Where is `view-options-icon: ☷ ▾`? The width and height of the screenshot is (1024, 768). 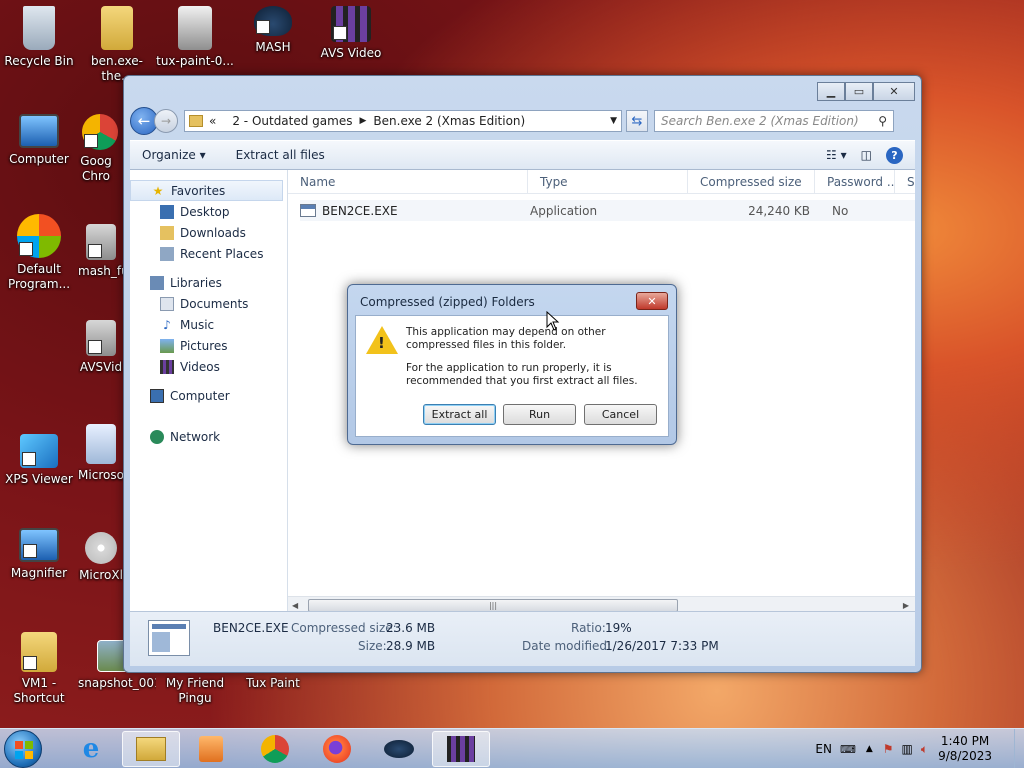 view-options-icon: ☷ ▾ is located at coordinates (836, 155).